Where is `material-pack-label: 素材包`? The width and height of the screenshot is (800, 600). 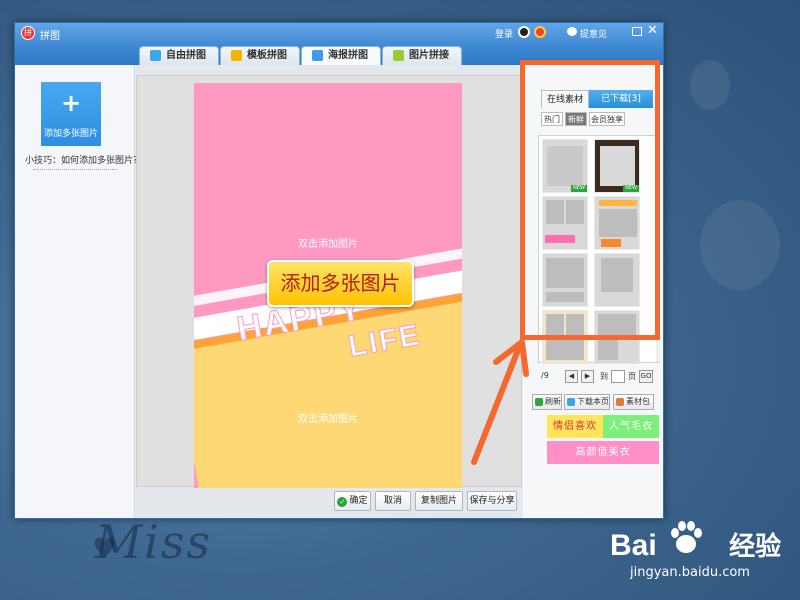
material-pack-label: 素材包 is located at coordinates (638, 401).